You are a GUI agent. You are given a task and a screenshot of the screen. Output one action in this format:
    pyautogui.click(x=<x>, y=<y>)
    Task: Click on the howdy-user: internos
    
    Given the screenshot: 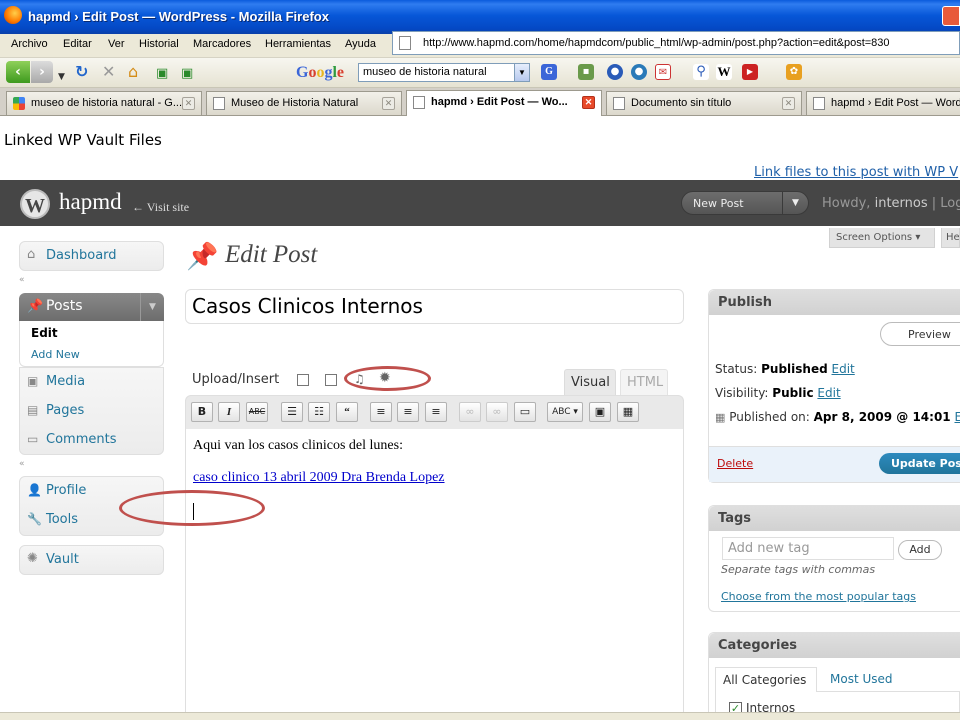 What is the action you would take?
    pyautogui.click(x=901, y=203)
    